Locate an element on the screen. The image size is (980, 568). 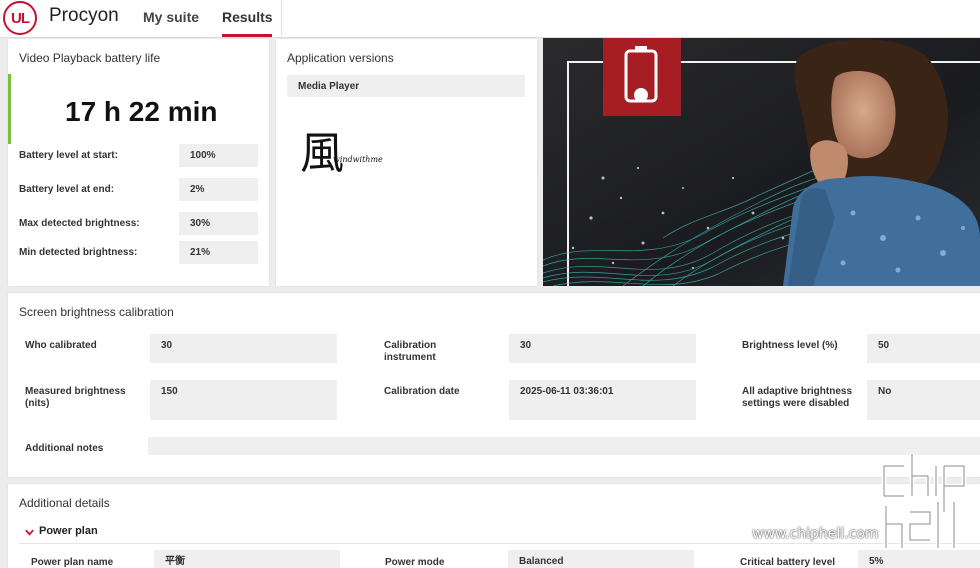
stat-value: 21% is located at coordinates (218, 252).